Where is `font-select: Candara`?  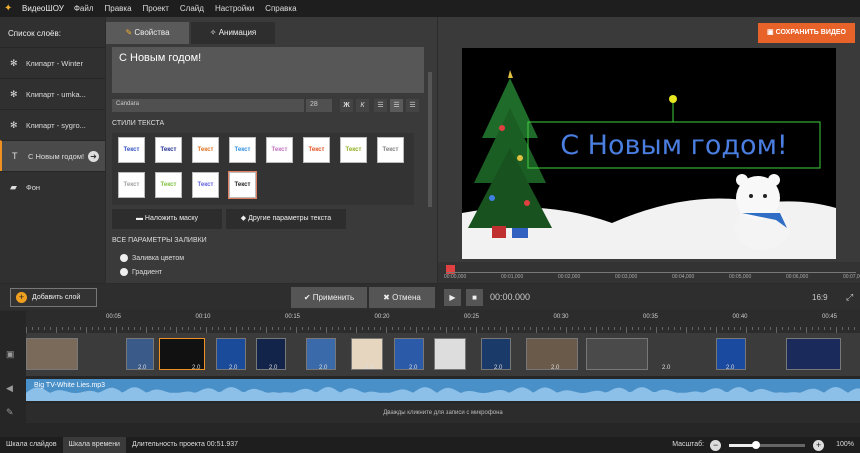 font-select: Candara is located at coordinates (208, 105).